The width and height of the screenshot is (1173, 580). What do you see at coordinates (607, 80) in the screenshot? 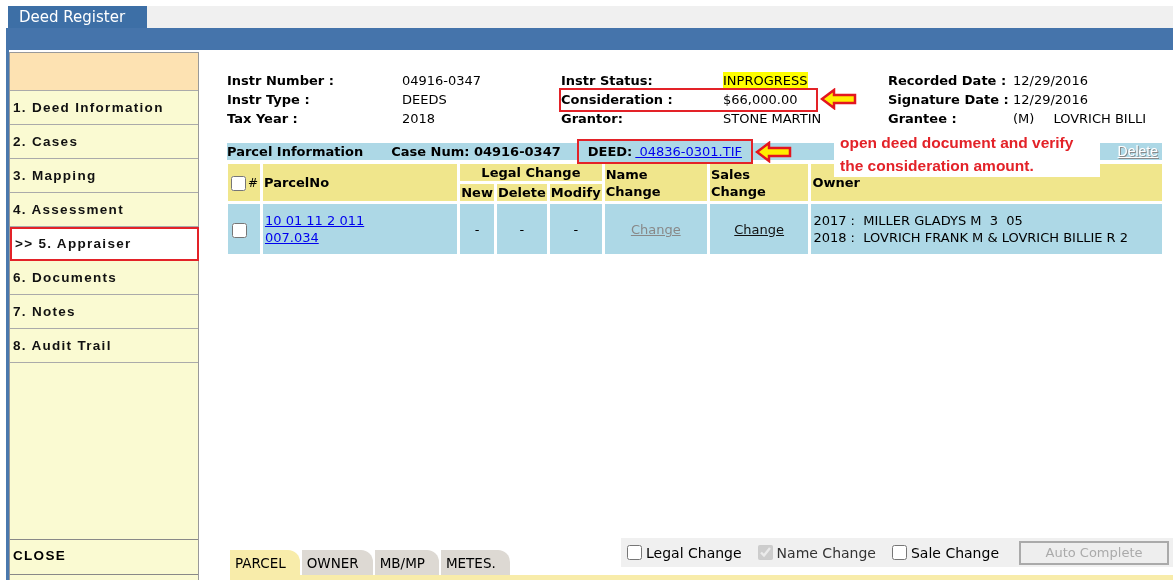
I see `field-label: Instr Status:` at bounding box center [607, 80].